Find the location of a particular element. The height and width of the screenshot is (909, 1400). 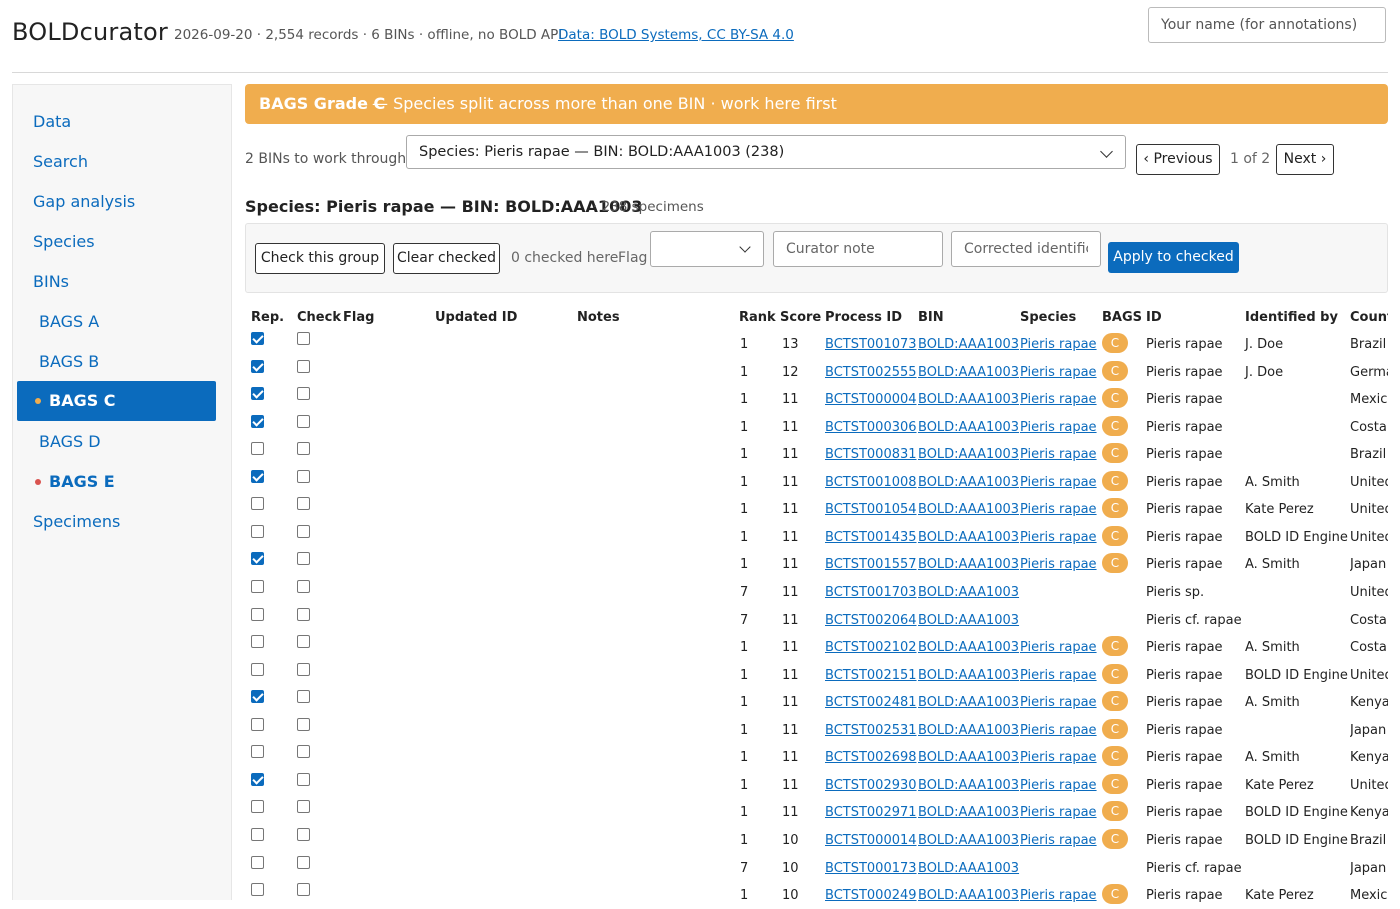

process-id-link: BCTST000173 is located at coordinates (871, 868).